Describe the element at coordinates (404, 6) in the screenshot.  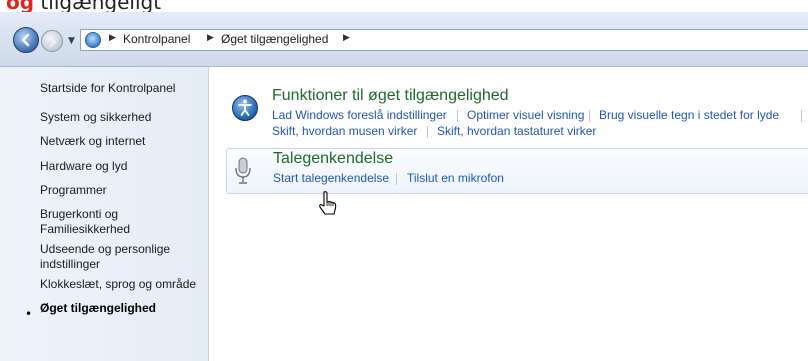
I see `top-clipped-text-strip: og tilgængeligt` at that location.